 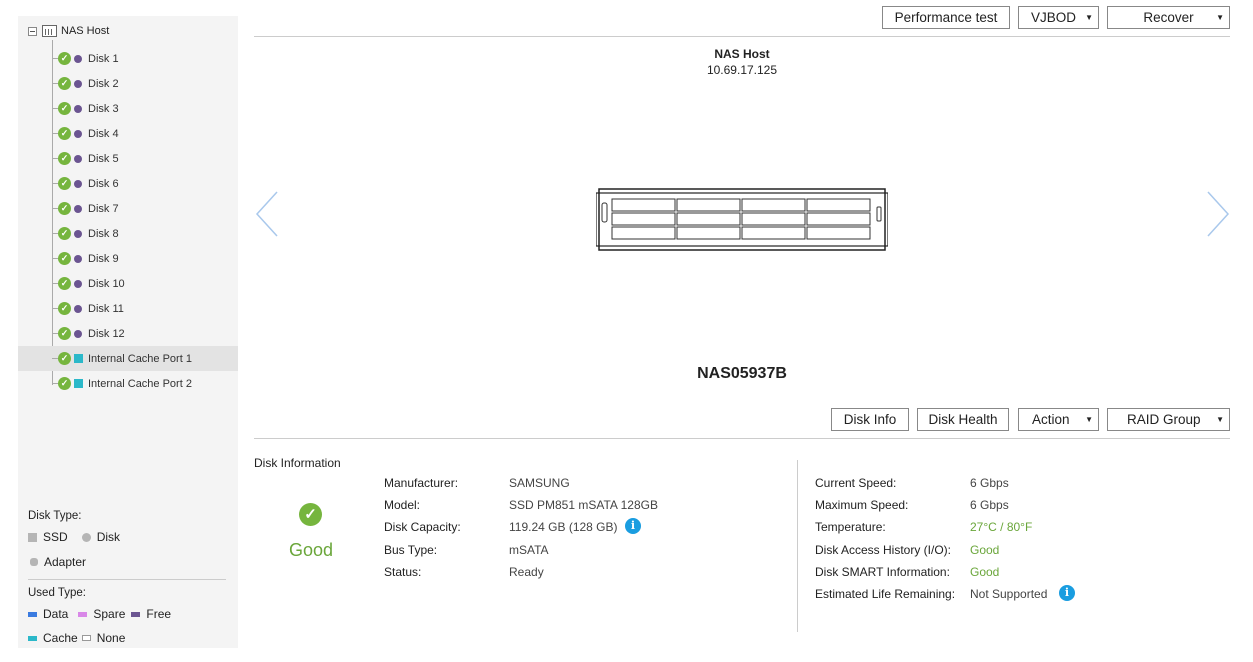 What do you see at coordinates (1001, 527) in the screenshot?
I see `temperature-value: 27°C / 80°F` at bounding box center [1001, 527].